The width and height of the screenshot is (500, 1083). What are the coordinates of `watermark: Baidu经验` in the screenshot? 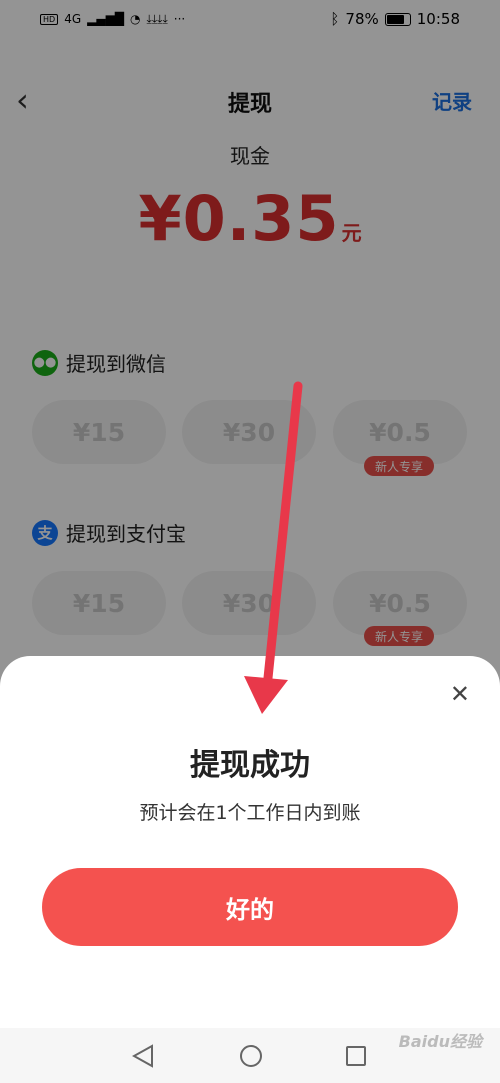 It's located at (440, 1041).